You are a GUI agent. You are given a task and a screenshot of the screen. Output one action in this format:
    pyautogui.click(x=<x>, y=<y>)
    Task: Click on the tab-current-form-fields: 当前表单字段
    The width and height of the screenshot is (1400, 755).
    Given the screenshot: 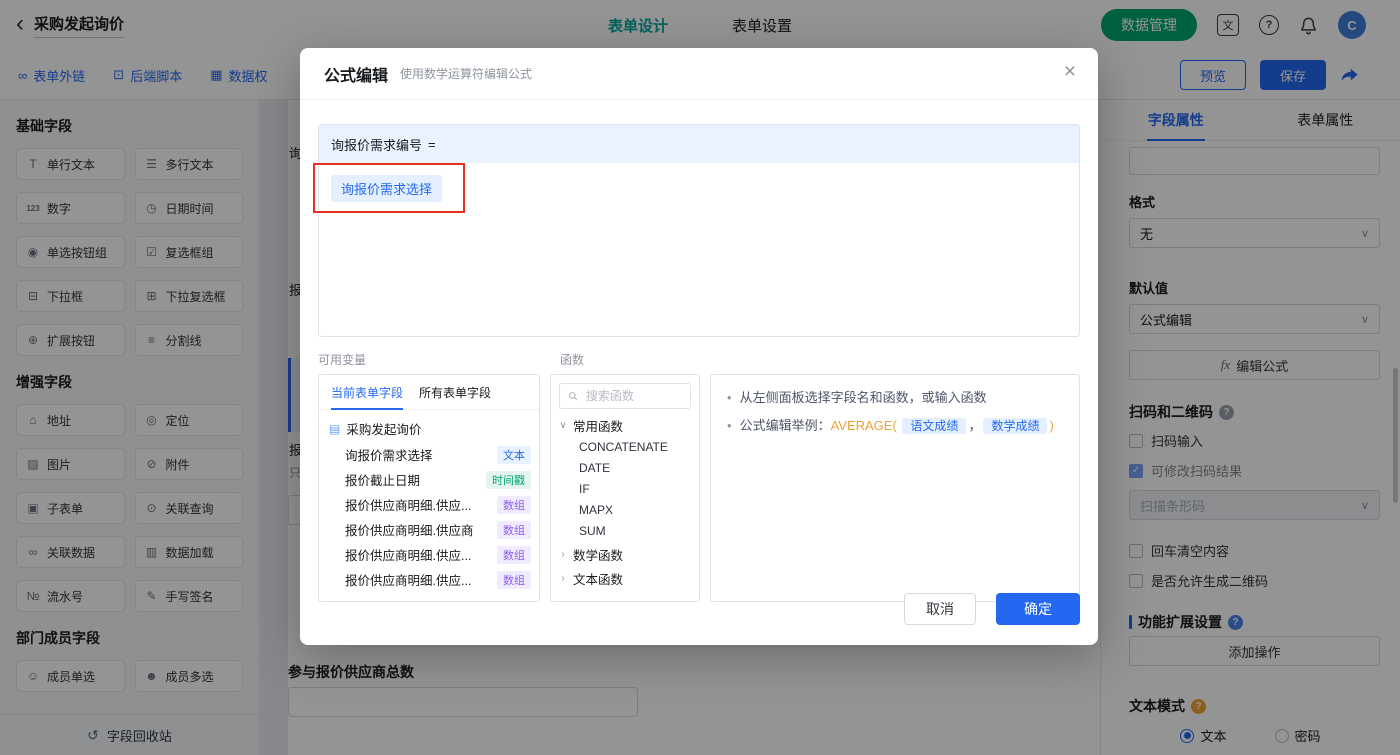 What is the action you would take?
    pyautogui.click(x=367, y=392)
    